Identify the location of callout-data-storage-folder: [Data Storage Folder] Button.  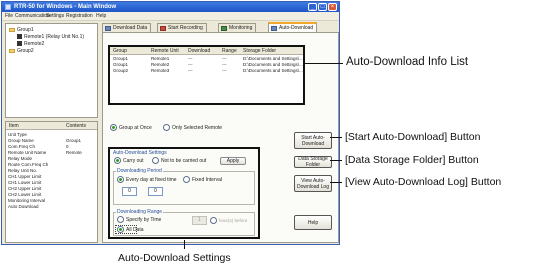
(412, 160).